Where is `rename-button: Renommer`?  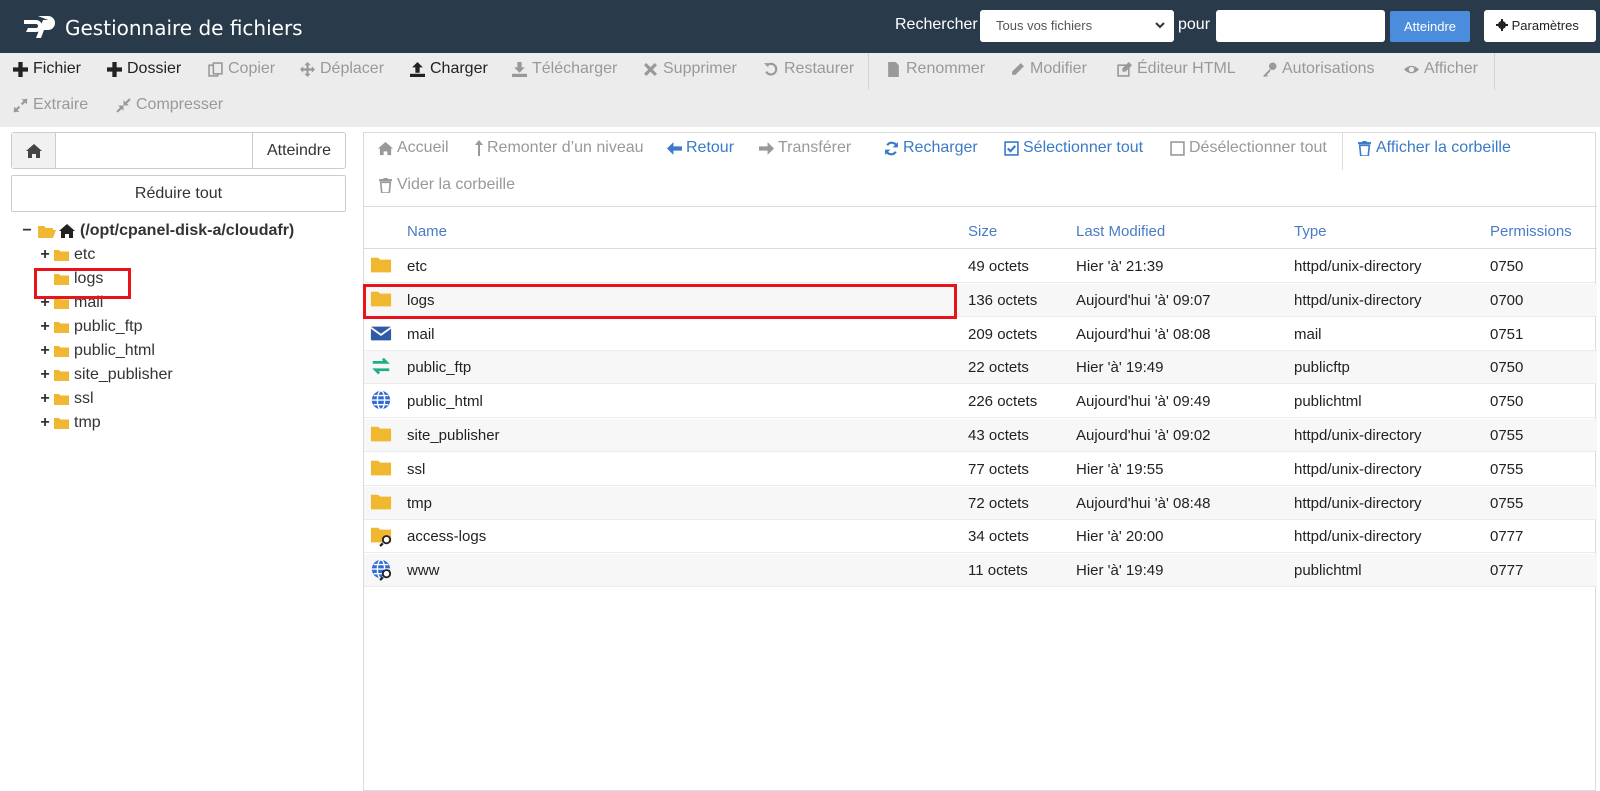 rename-button: Renommer is located at coordinates (935, 69).